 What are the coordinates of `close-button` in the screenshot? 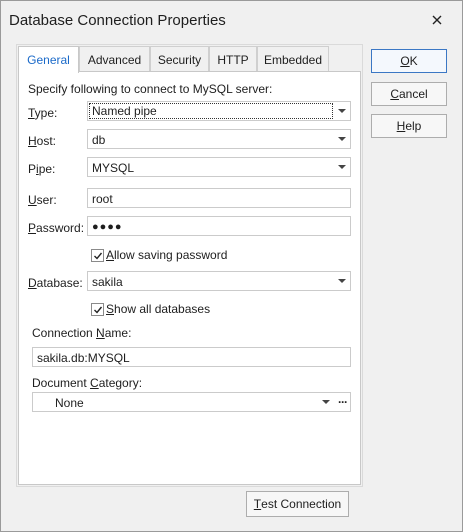 It's located at (437, 20).